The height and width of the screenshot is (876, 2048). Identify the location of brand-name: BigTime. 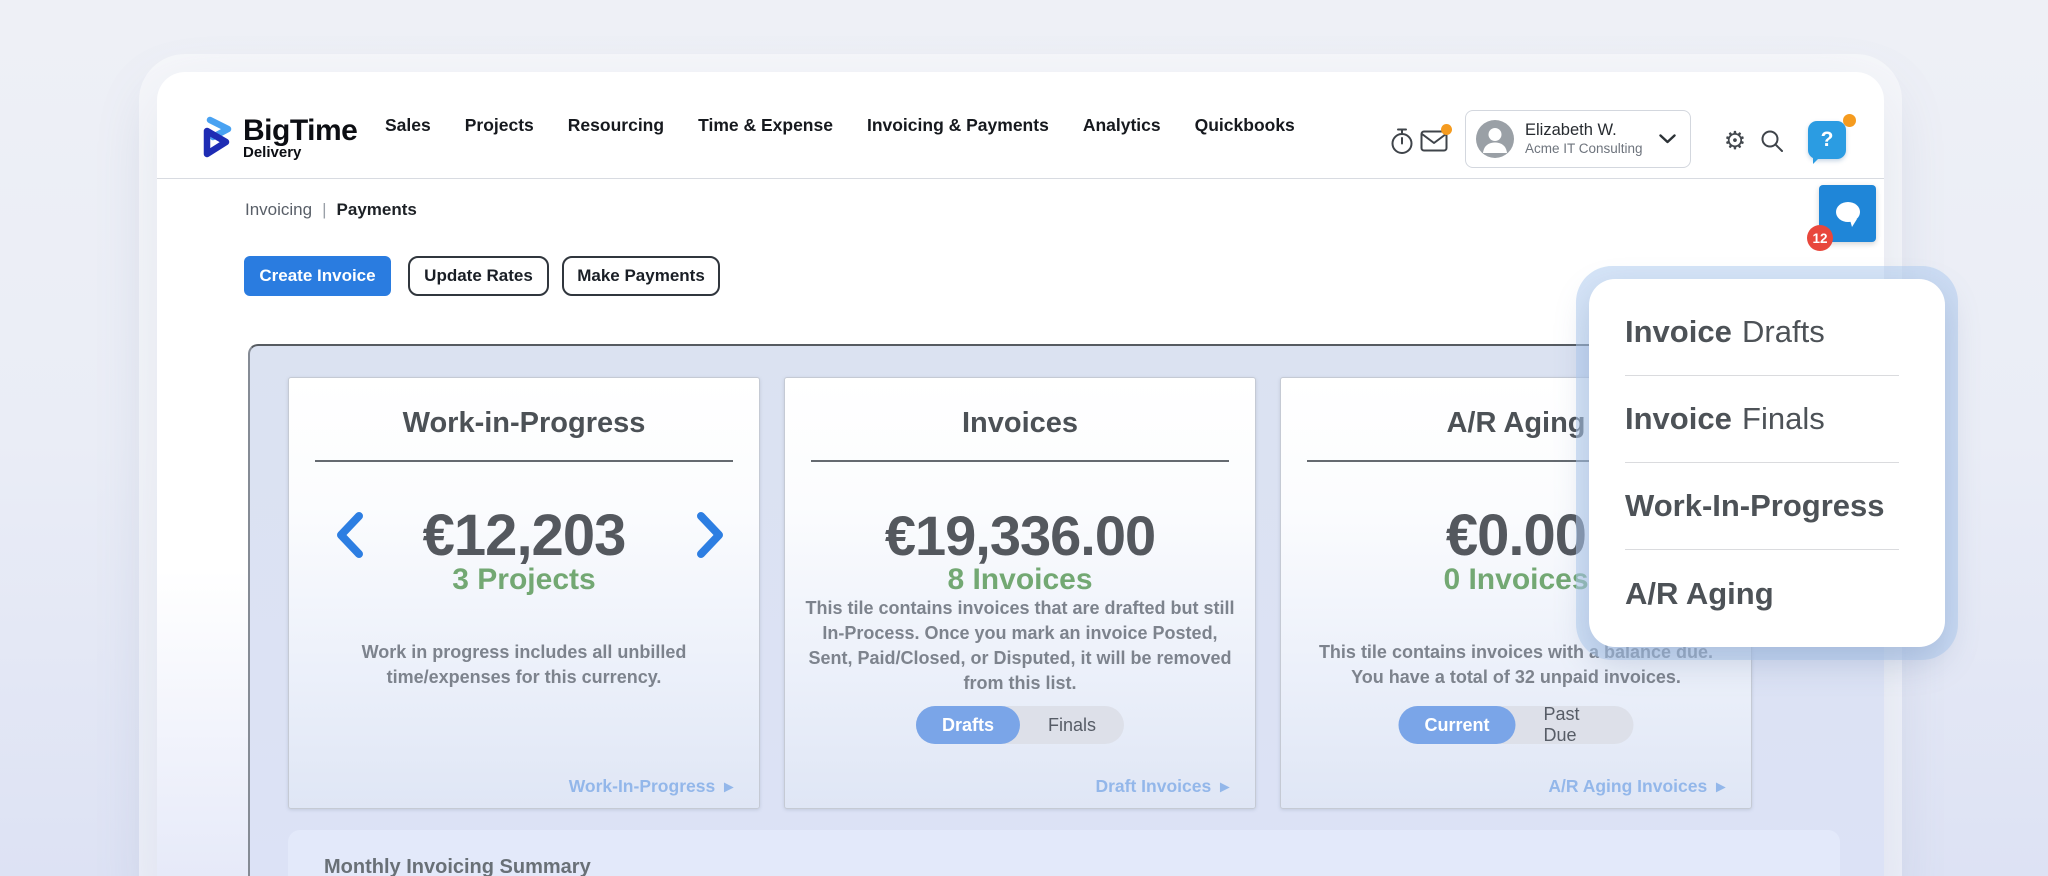
(300, 130).